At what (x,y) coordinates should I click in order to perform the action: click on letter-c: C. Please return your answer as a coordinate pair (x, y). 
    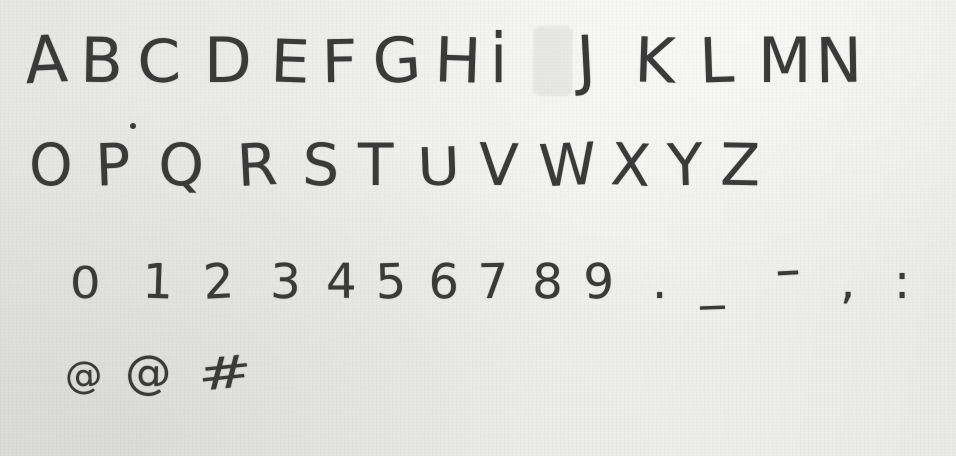
    Looking at the image, I should click on (159, 61).